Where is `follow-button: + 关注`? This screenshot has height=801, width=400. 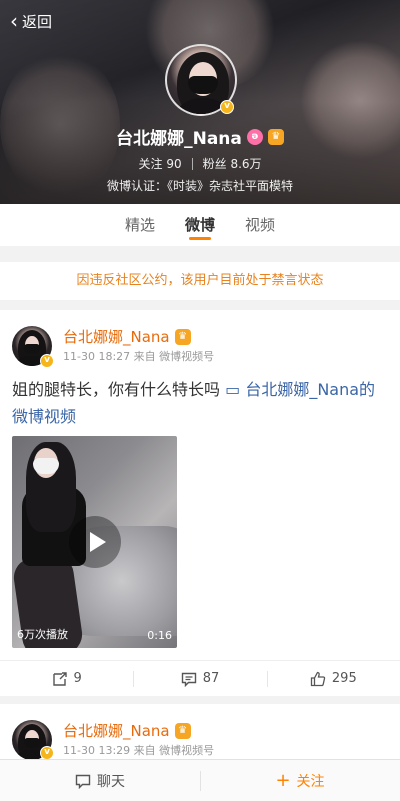
follow-button: + 关注 is located at coordinates (300, 780).